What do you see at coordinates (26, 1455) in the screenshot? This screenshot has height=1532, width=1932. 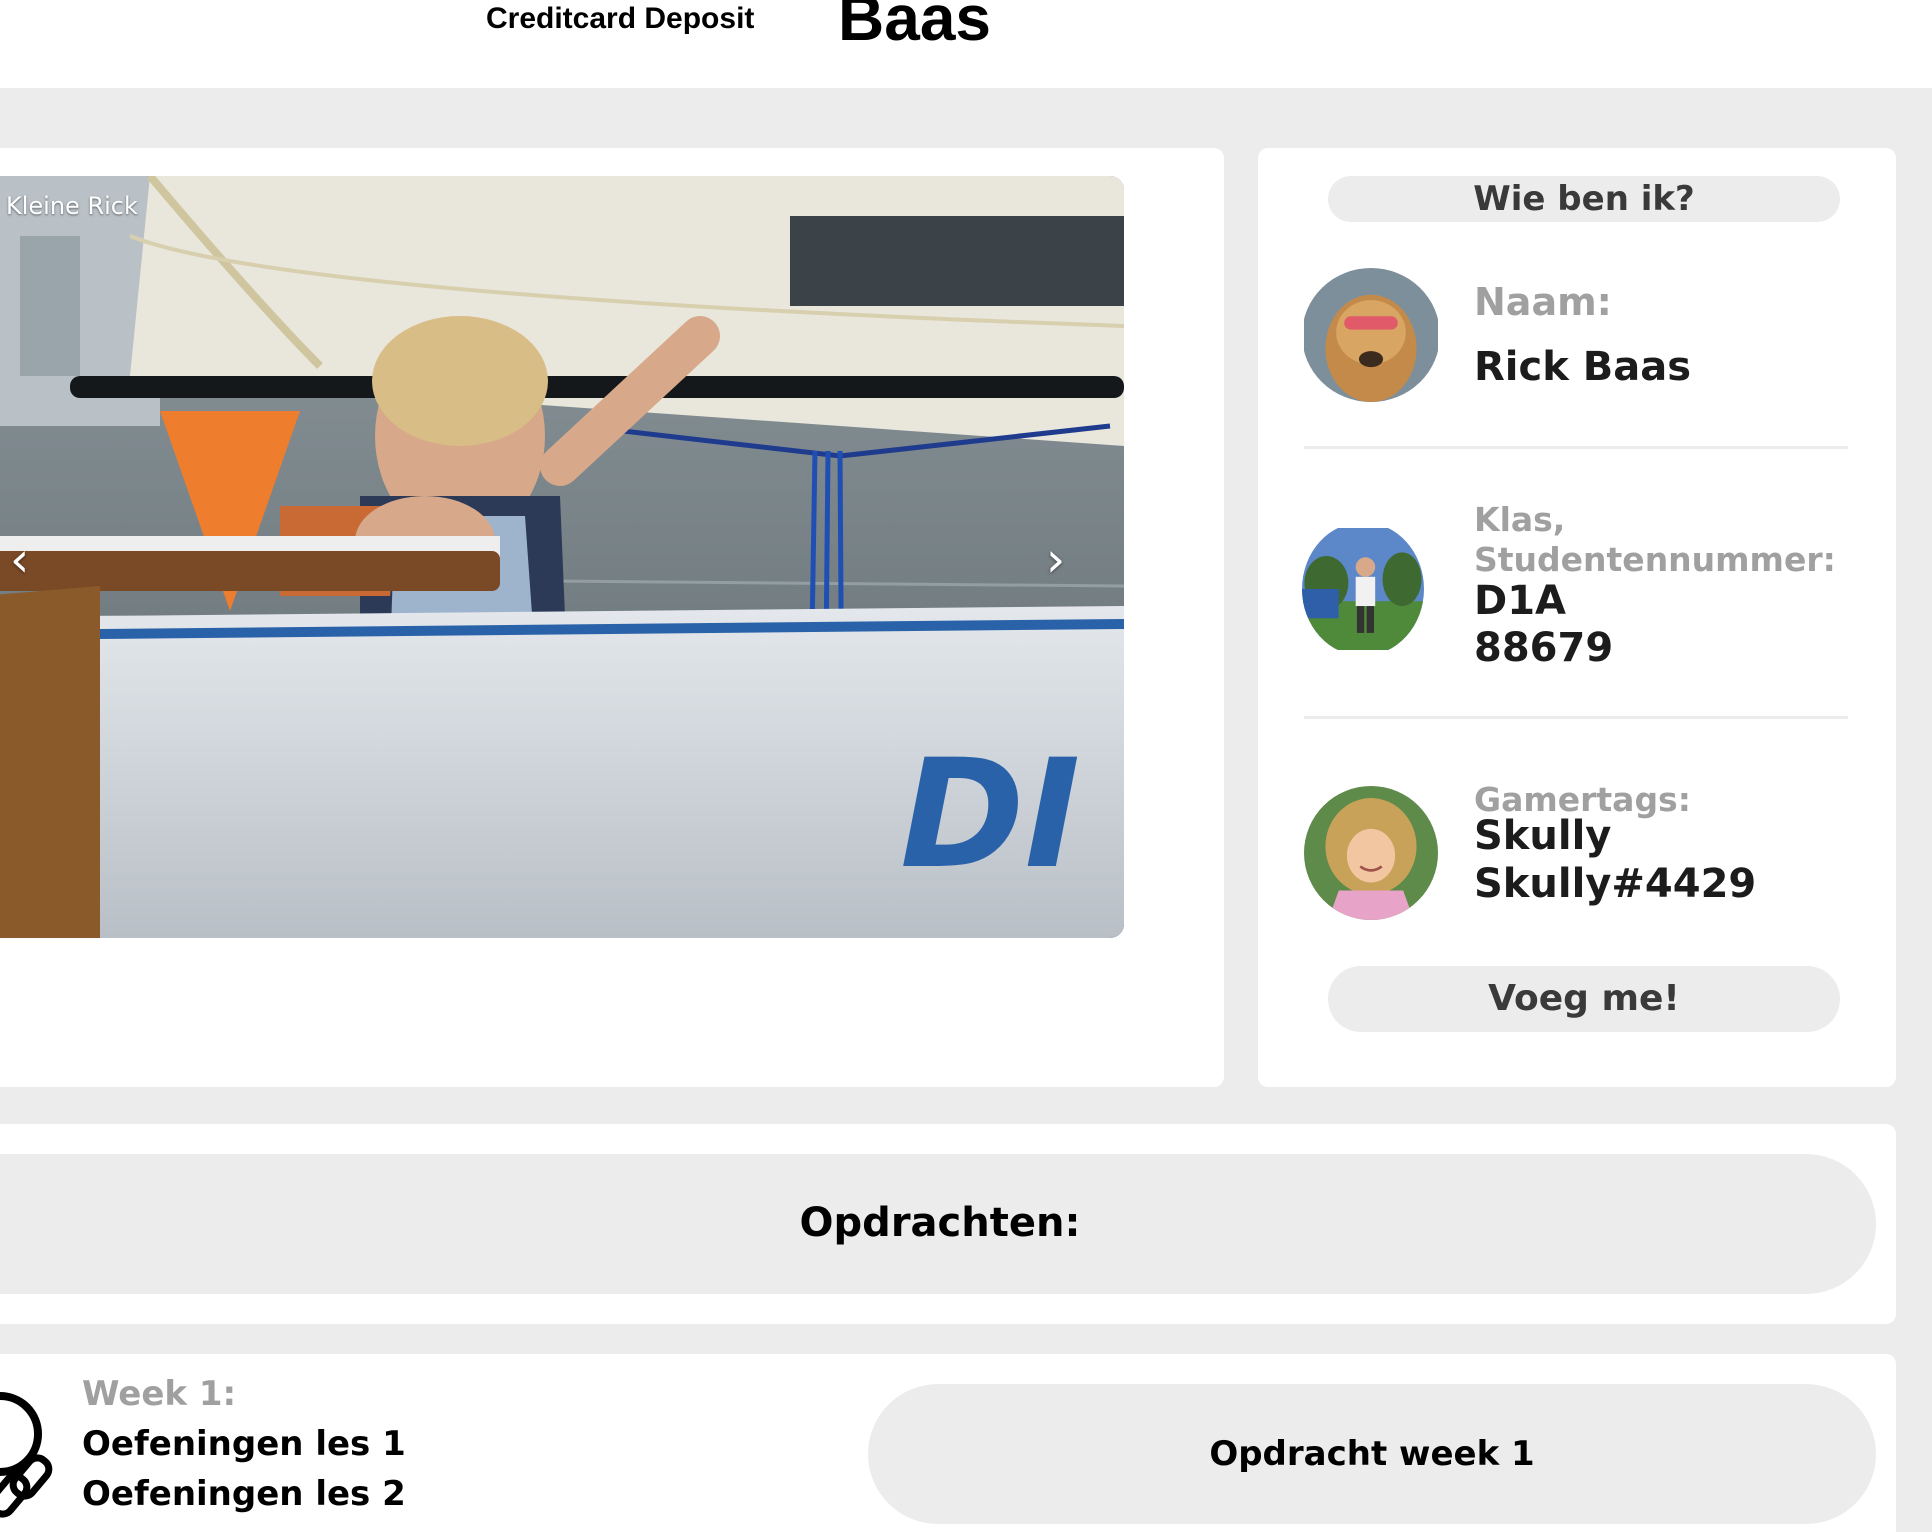 I see `chain-link-icon` at bounding box center [26, 1455].